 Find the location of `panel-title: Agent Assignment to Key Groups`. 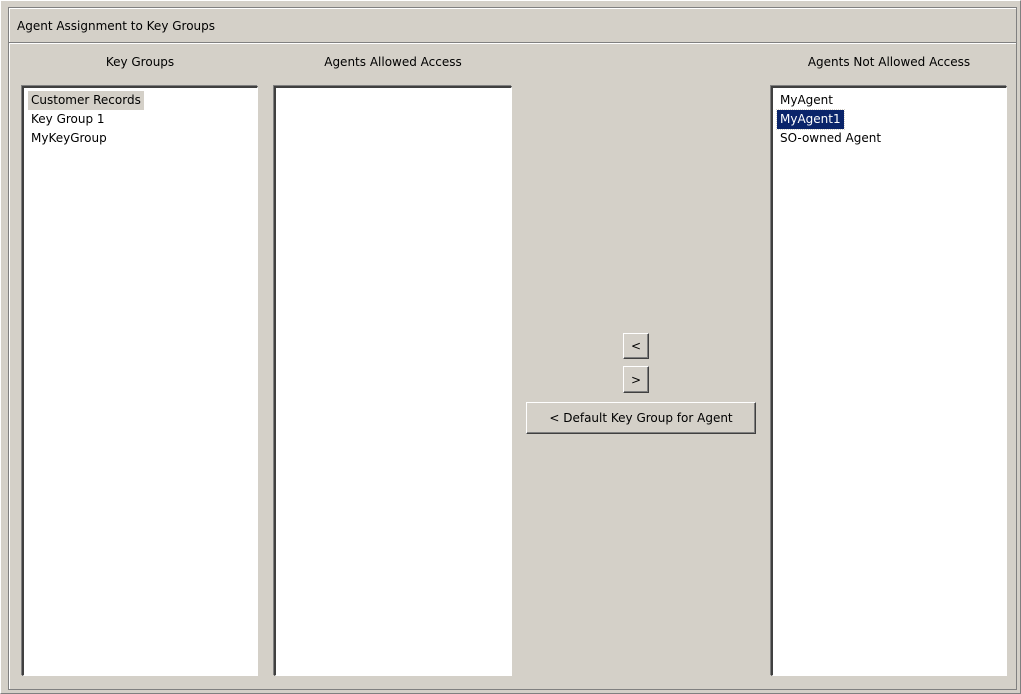

panel-title: Agent Assignment to Key Groups is located at coordinates (116, 26).